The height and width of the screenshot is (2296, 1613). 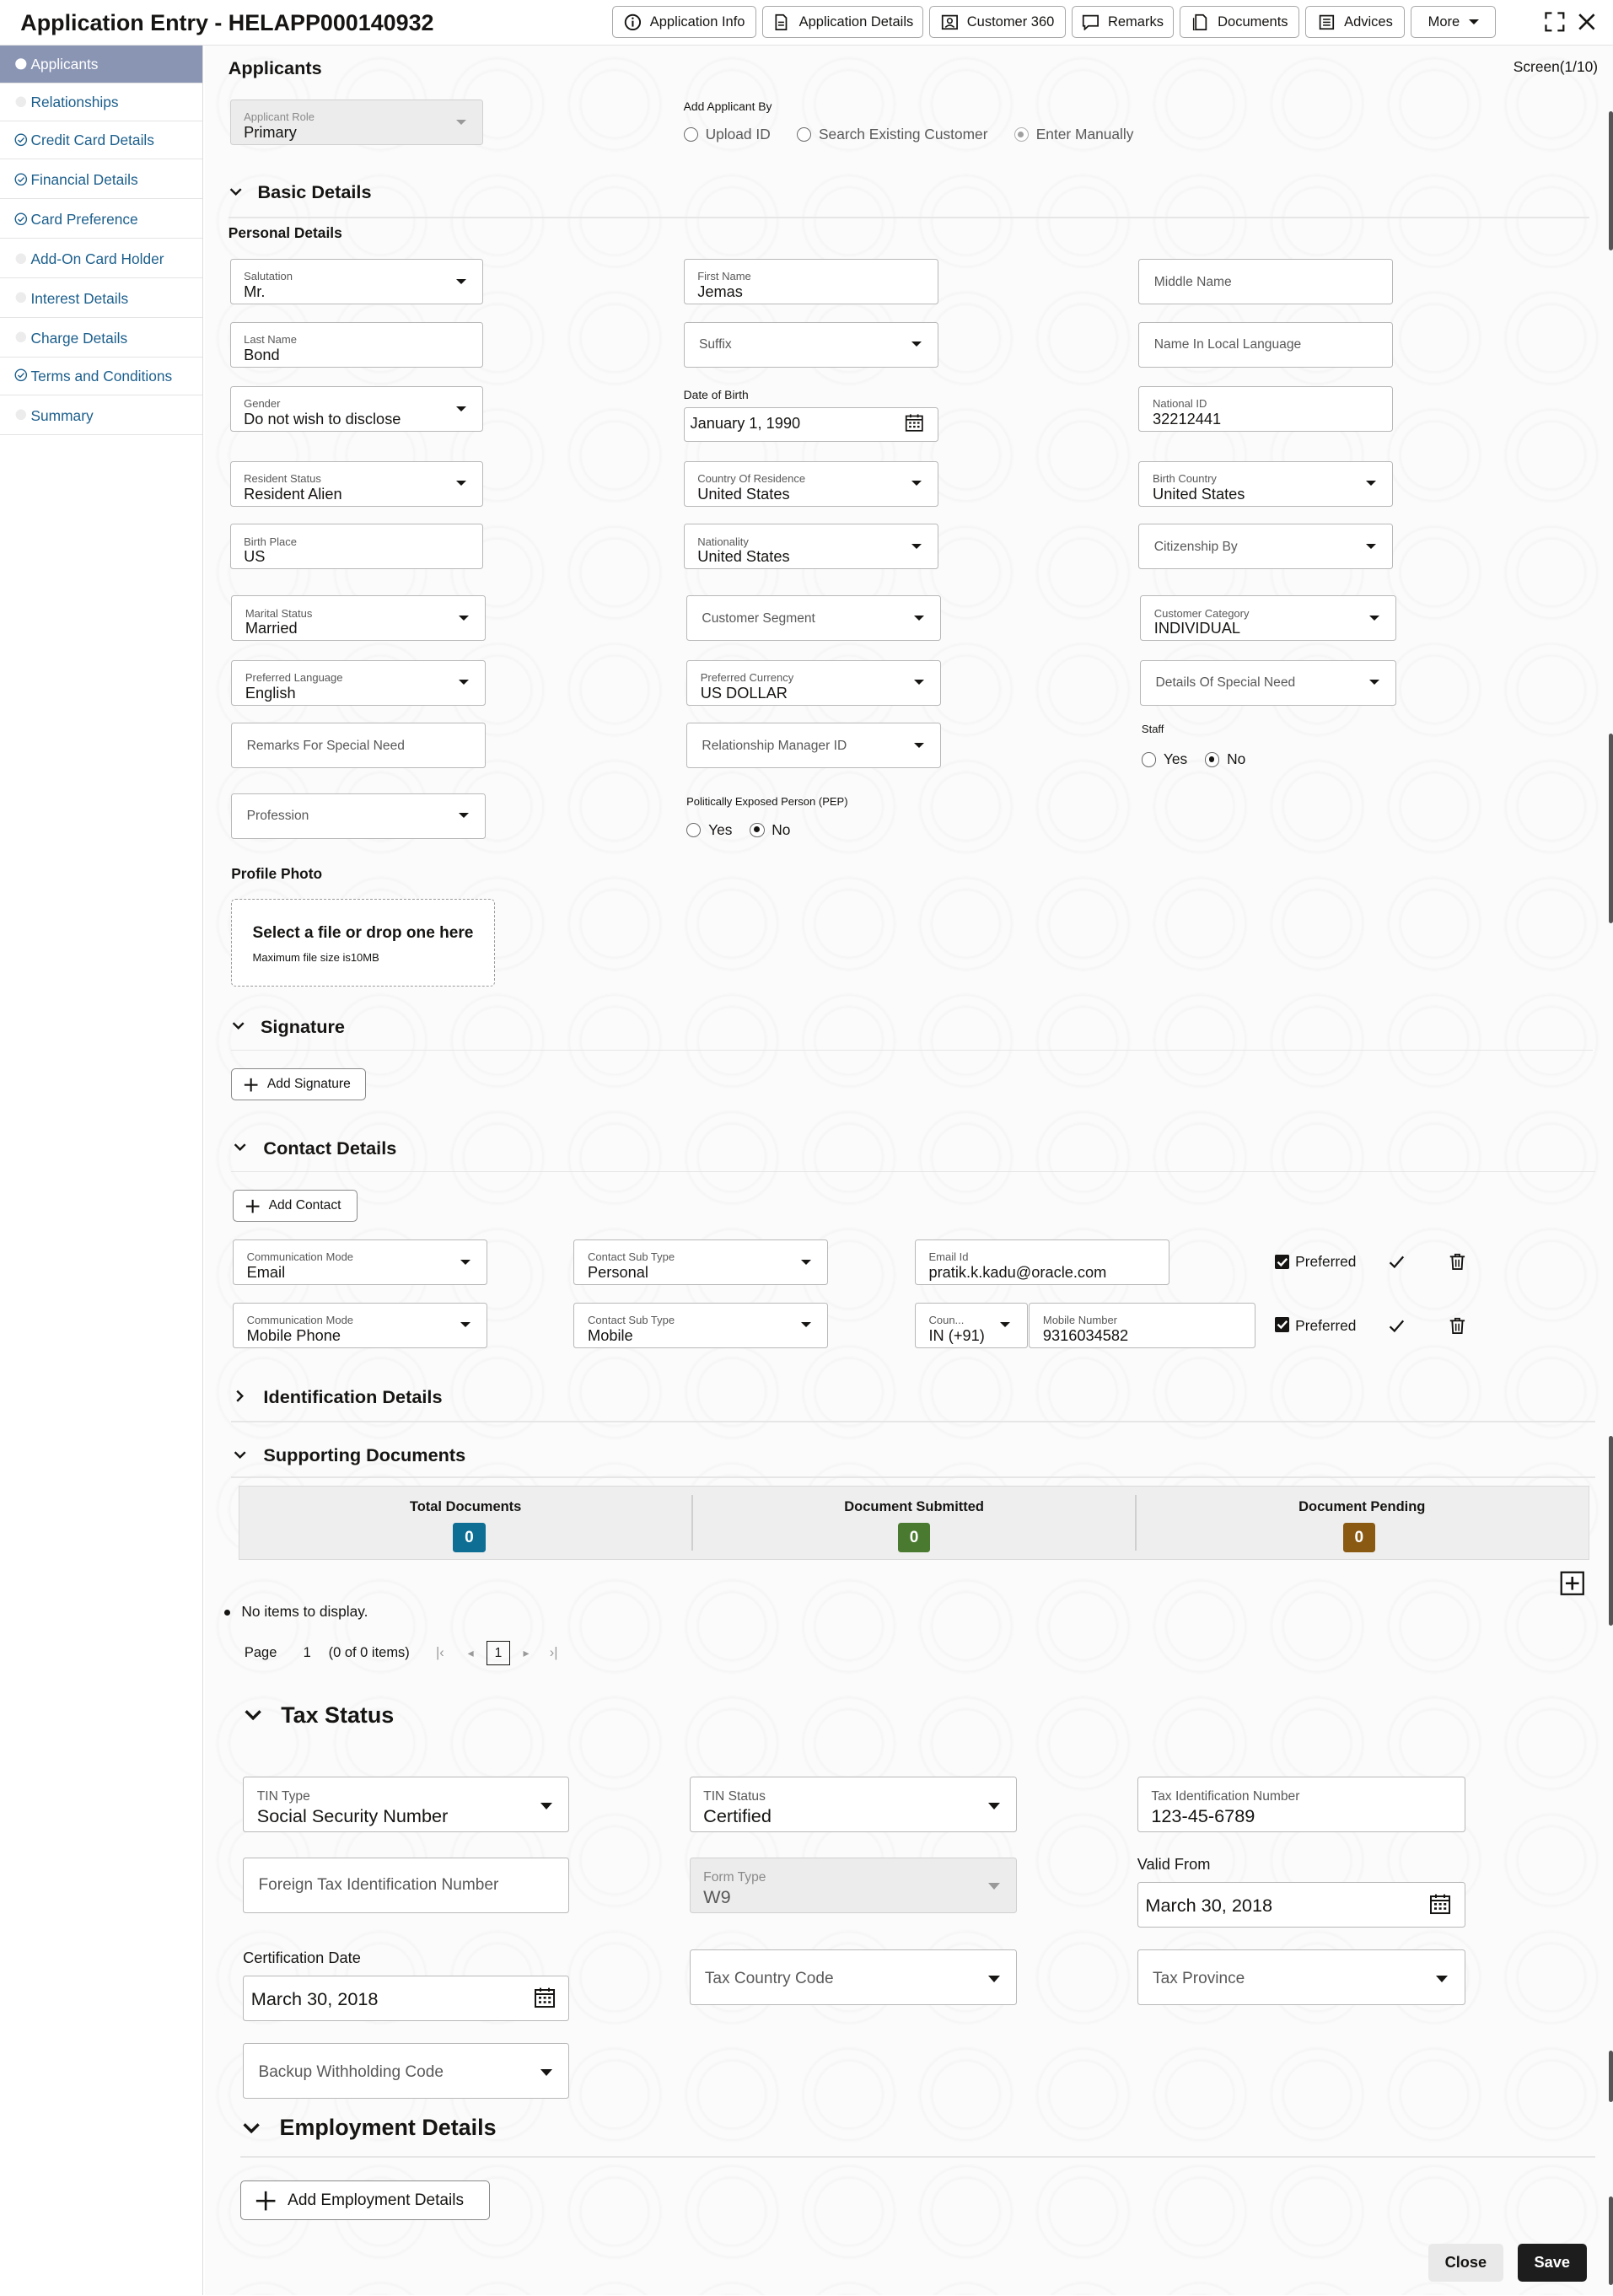 I want to click on communication-mode-select: Communication Mode Mobile Phone, so click(x=359, y=1325).